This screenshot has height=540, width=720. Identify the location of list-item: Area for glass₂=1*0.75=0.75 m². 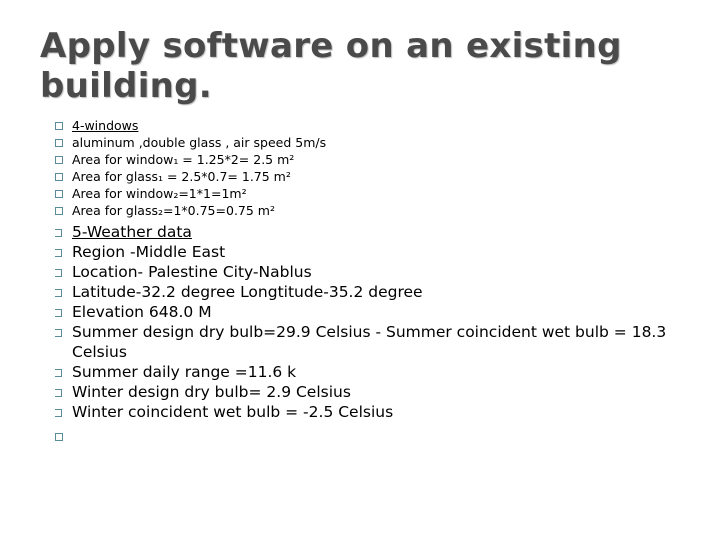
(372, 210).